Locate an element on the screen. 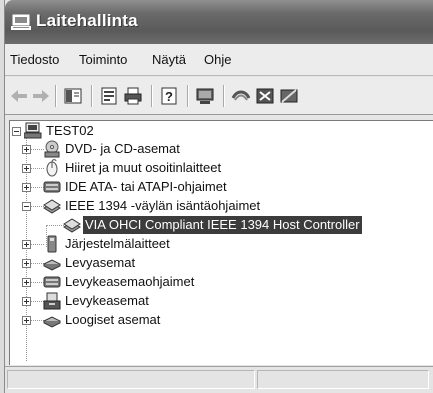 The height and width of the screenshot is (393, 433). properties-icon is located at coordinates (109, 96).